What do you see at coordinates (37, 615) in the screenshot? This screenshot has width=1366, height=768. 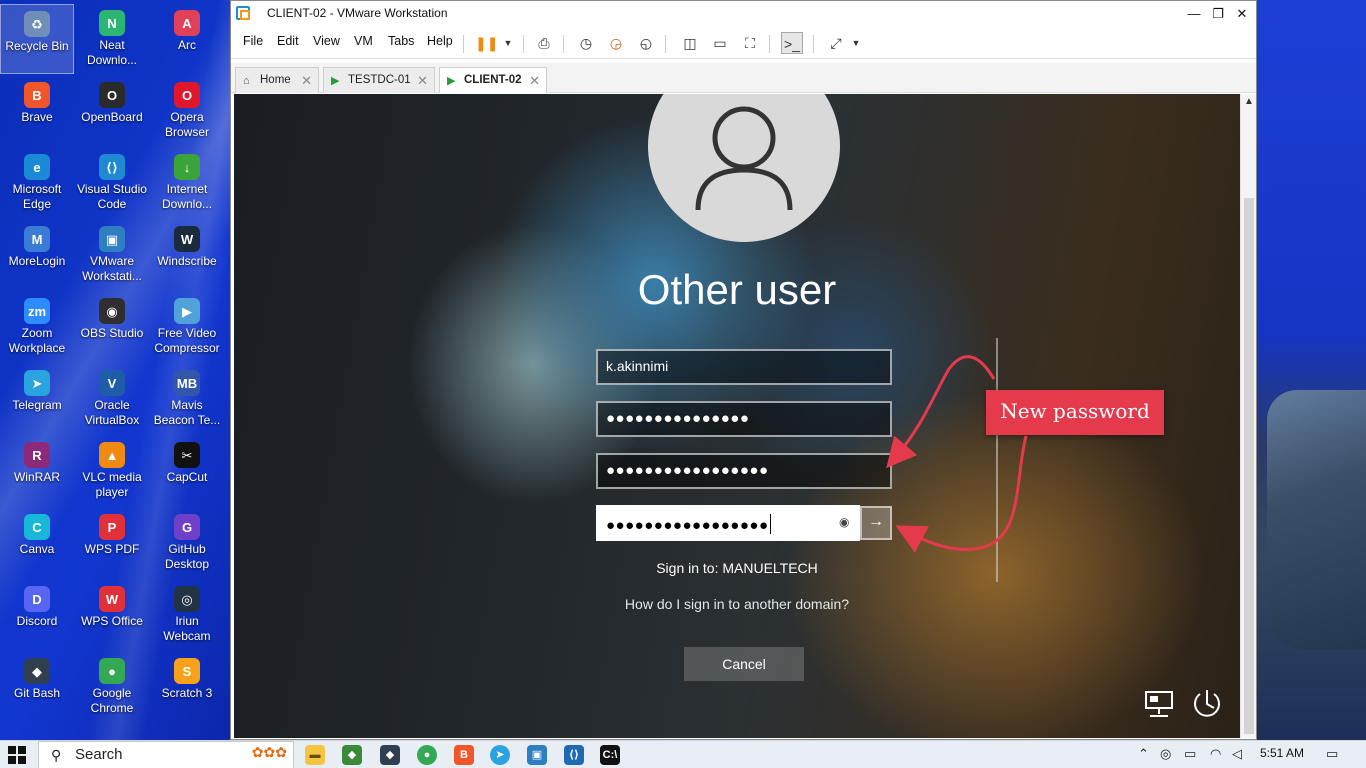 I see `desktop-icon: D Discord` at bounding box center [37, 615].